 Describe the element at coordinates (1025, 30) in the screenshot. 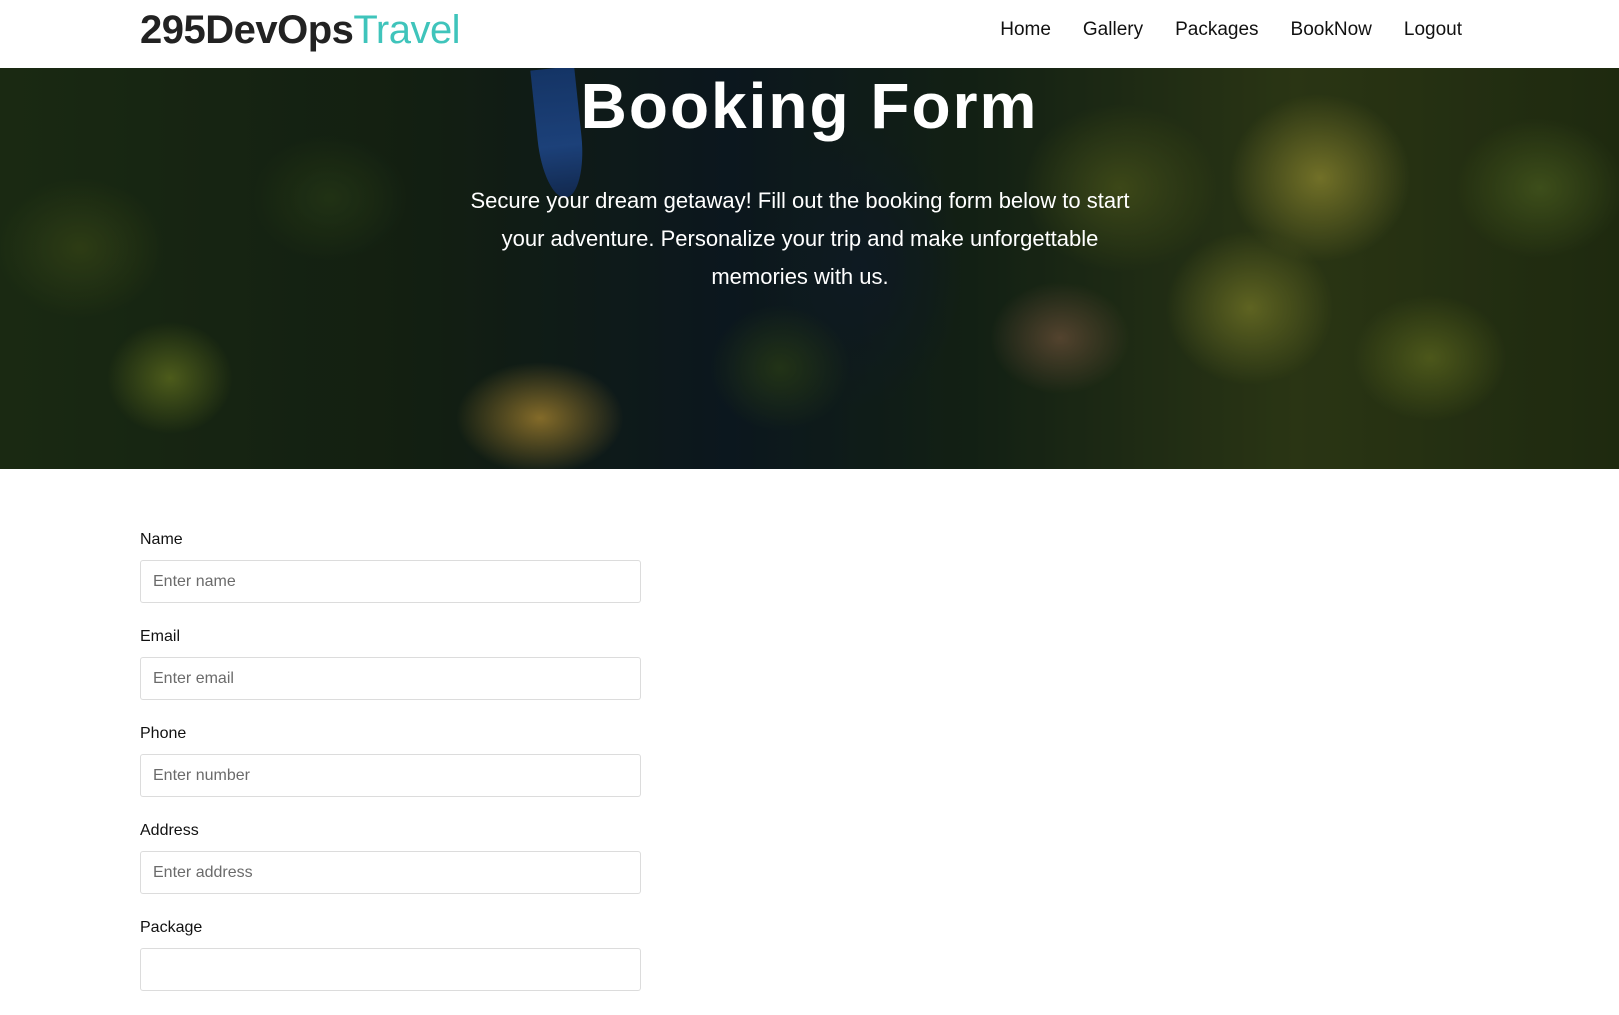

I see `nav-link-home: Home` at that location.